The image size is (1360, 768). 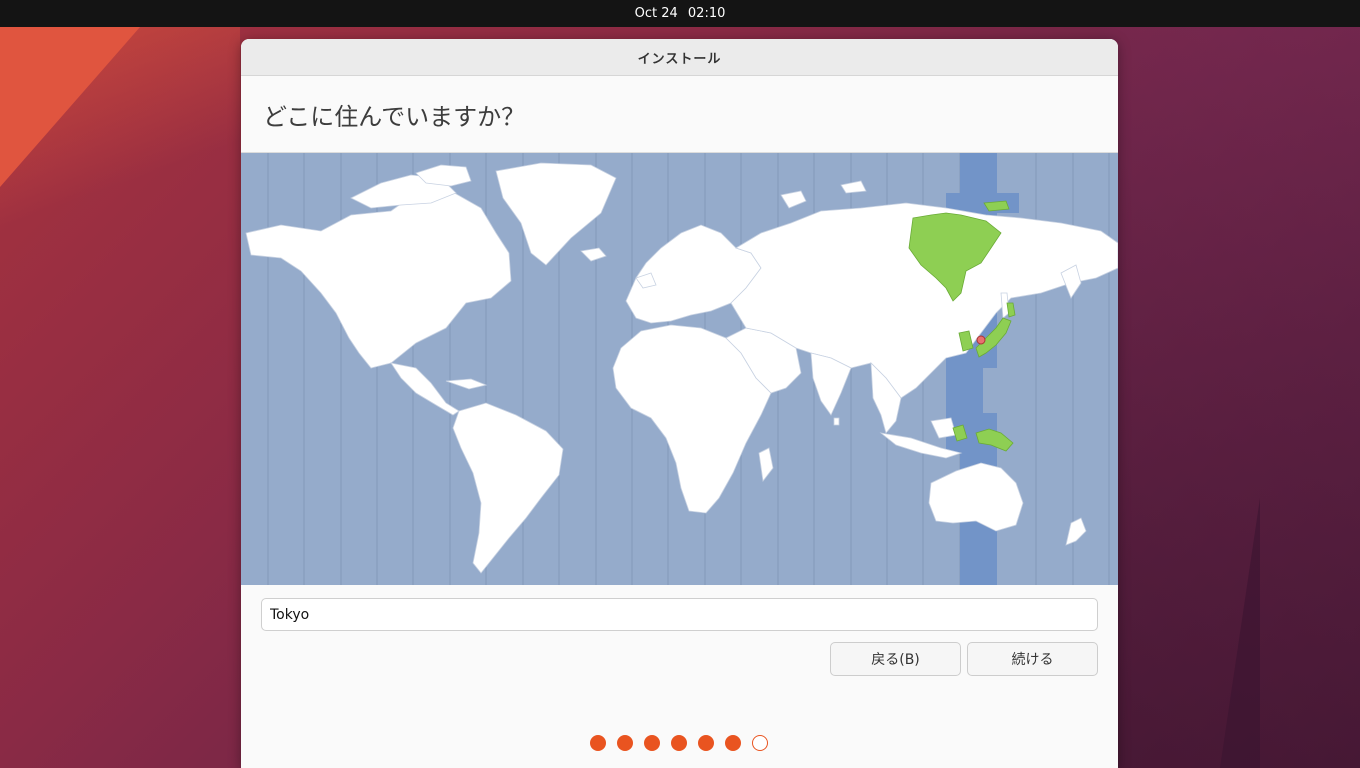 I want to click on timezone-input, so click(x=679, y=614).